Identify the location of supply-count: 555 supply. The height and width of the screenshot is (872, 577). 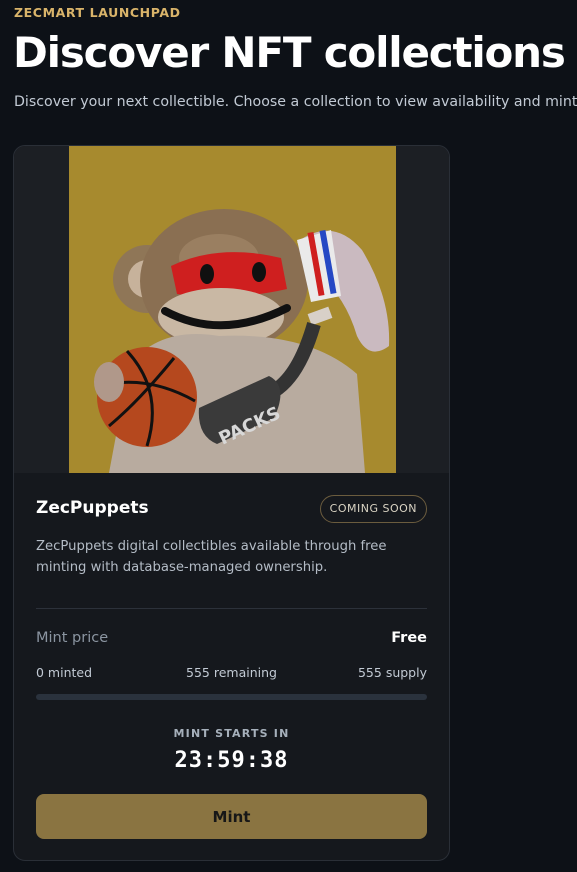
(392, 672).